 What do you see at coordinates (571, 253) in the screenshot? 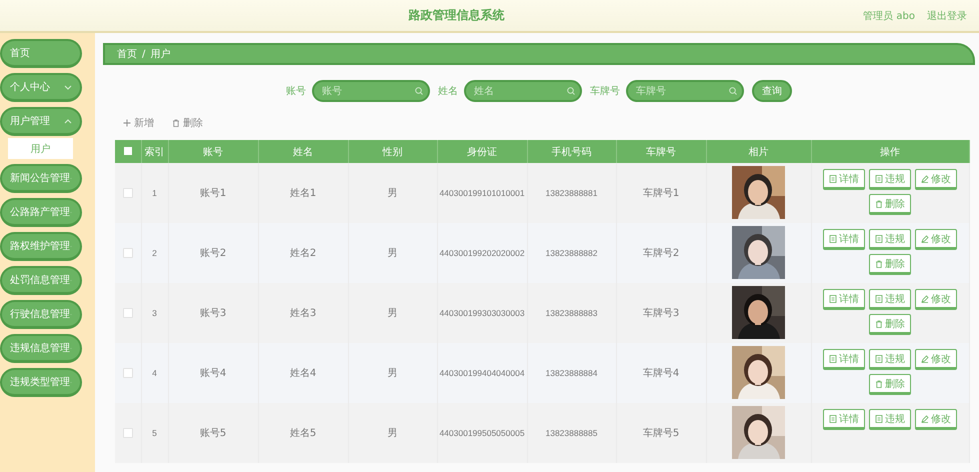
I see `table-cell: 13823888882` at bounding box center [571, 253].